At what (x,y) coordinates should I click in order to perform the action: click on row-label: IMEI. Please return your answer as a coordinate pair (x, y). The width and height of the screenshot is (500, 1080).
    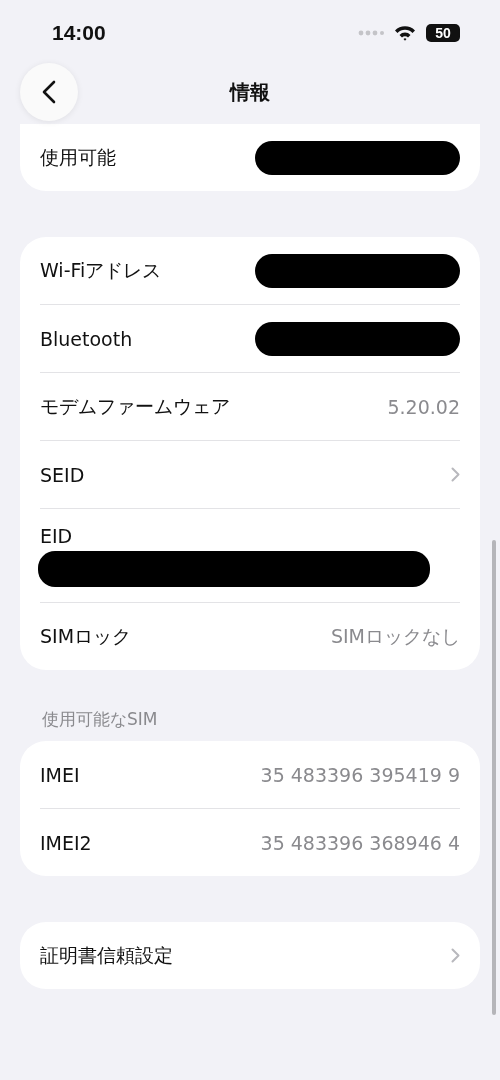
    Looking at the image, I should click on (60, 774).